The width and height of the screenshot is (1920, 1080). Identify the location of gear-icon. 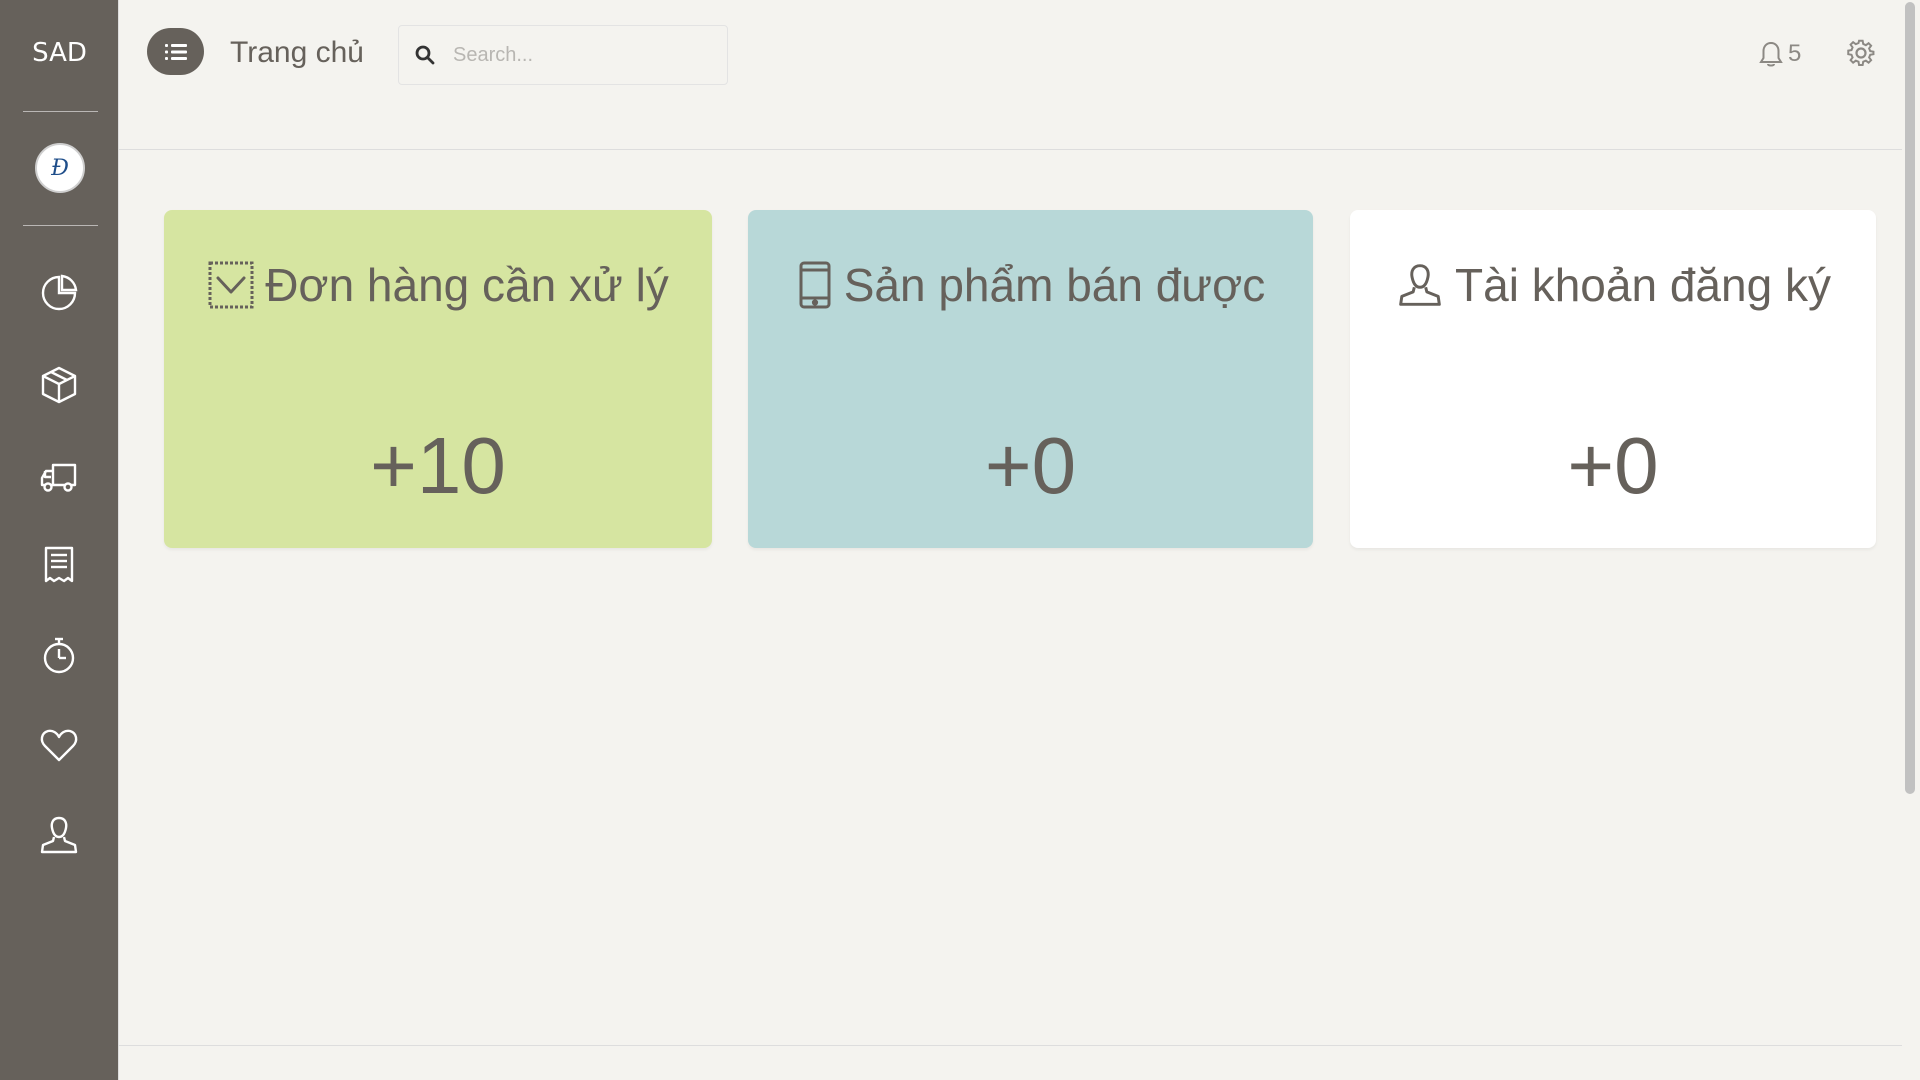
(1861, 52).